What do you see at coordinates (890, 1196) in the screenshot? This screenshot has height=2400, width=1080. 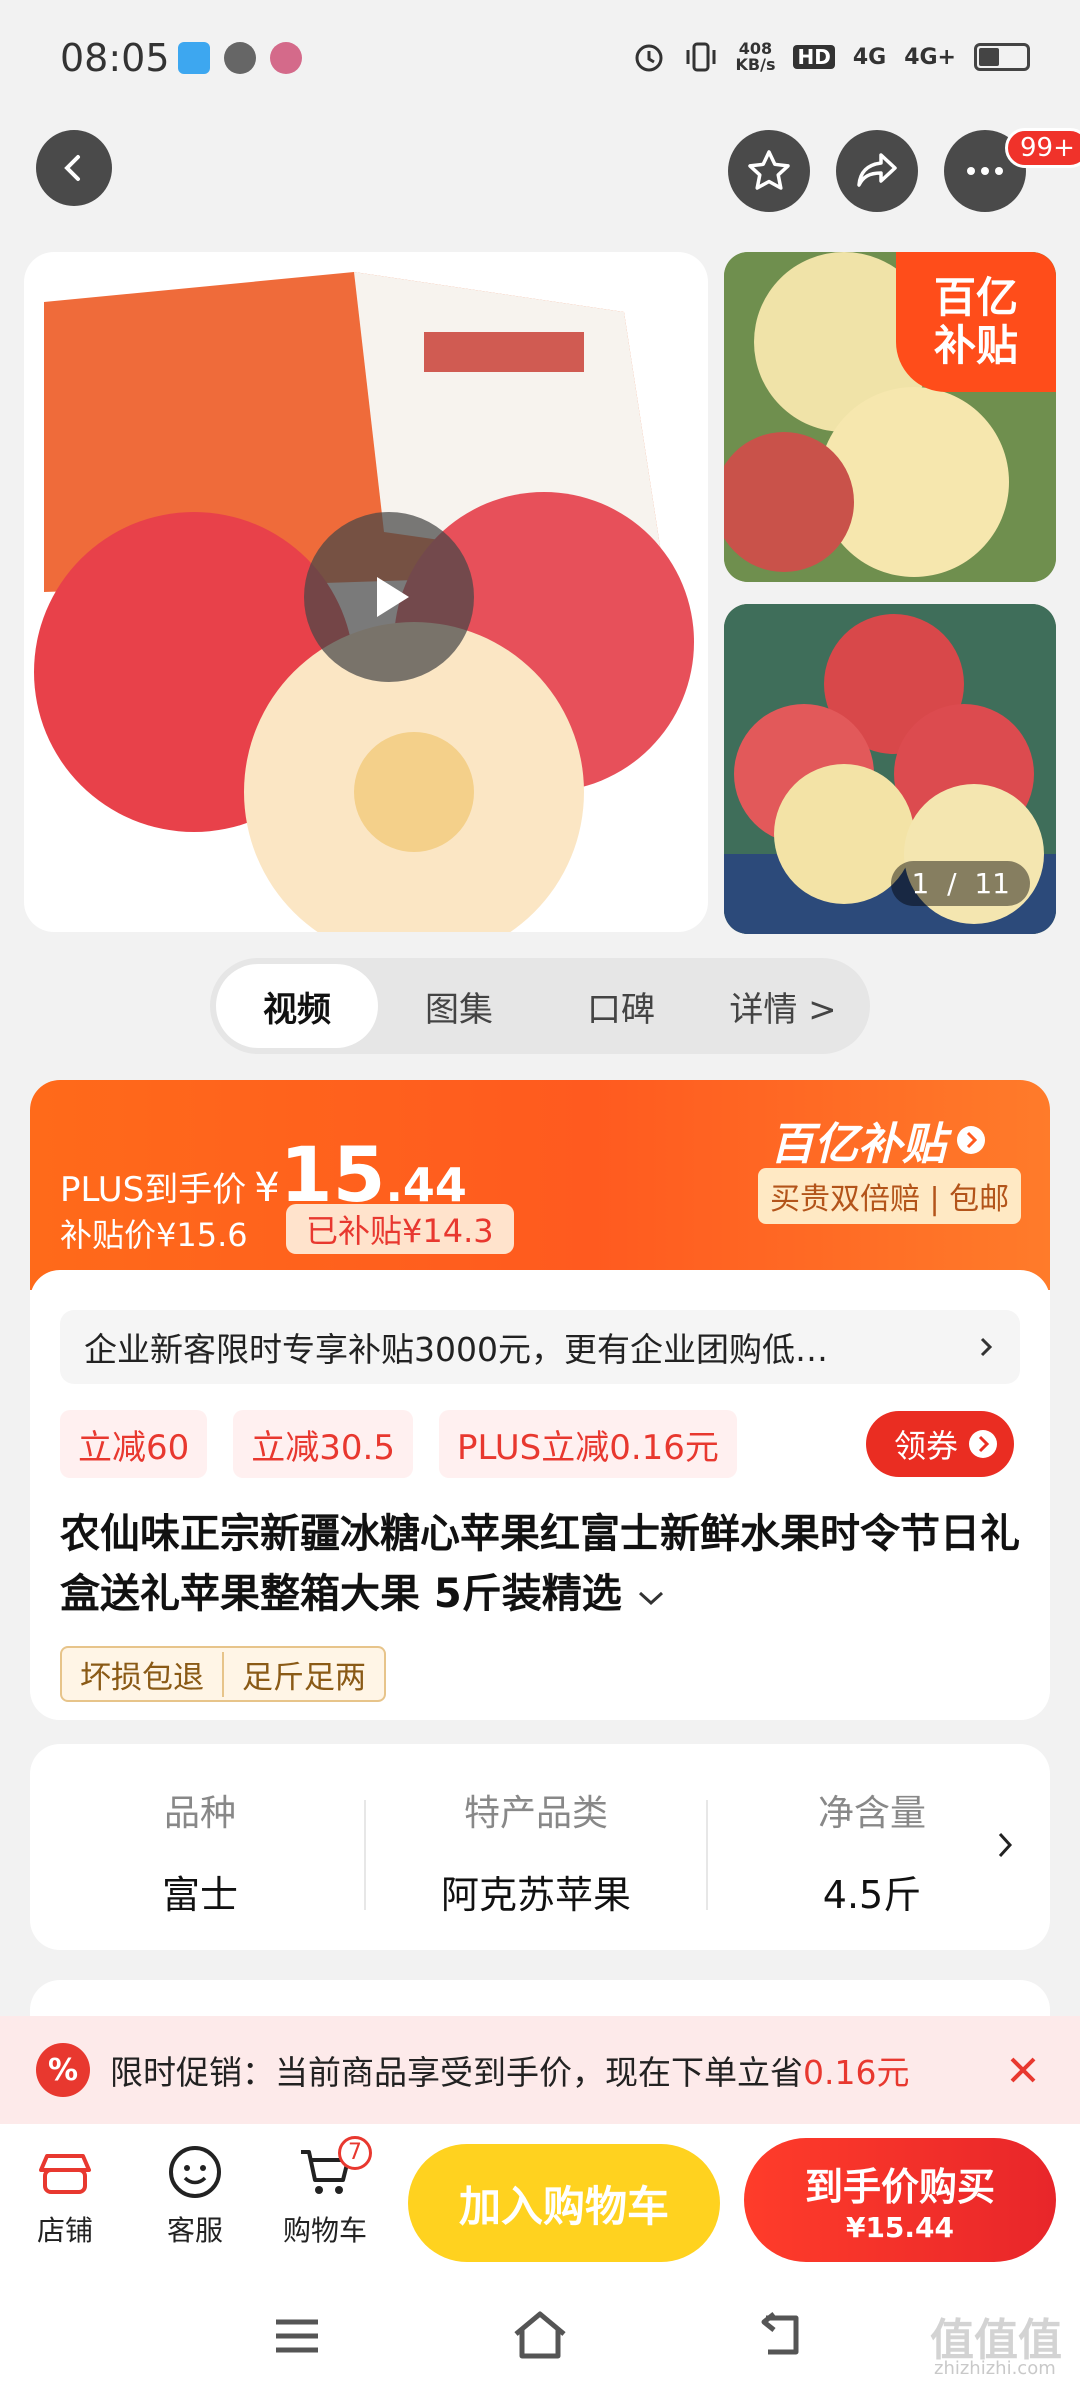 I see `guarantee-badge: 买贵双倍赔 | 包邮` at bounding box center [890, 1196].